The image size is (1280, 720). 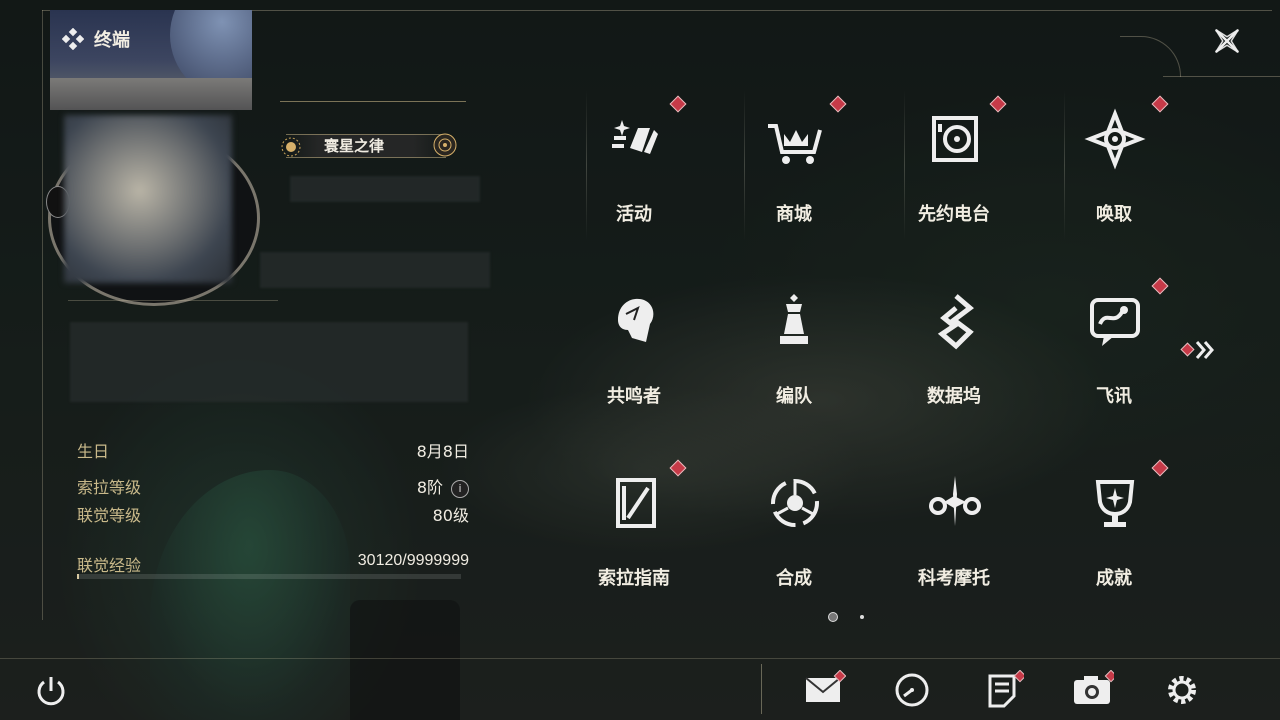 I want to click on menu-item-team: 编队, so click(x=794, y=352).